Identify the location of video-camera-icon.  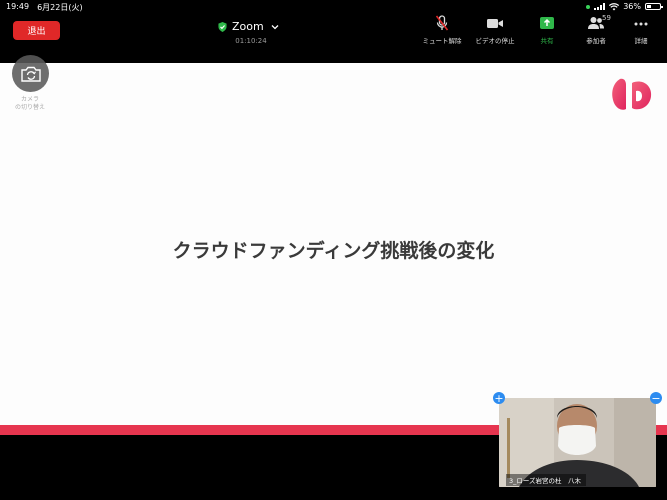
(495, 23).